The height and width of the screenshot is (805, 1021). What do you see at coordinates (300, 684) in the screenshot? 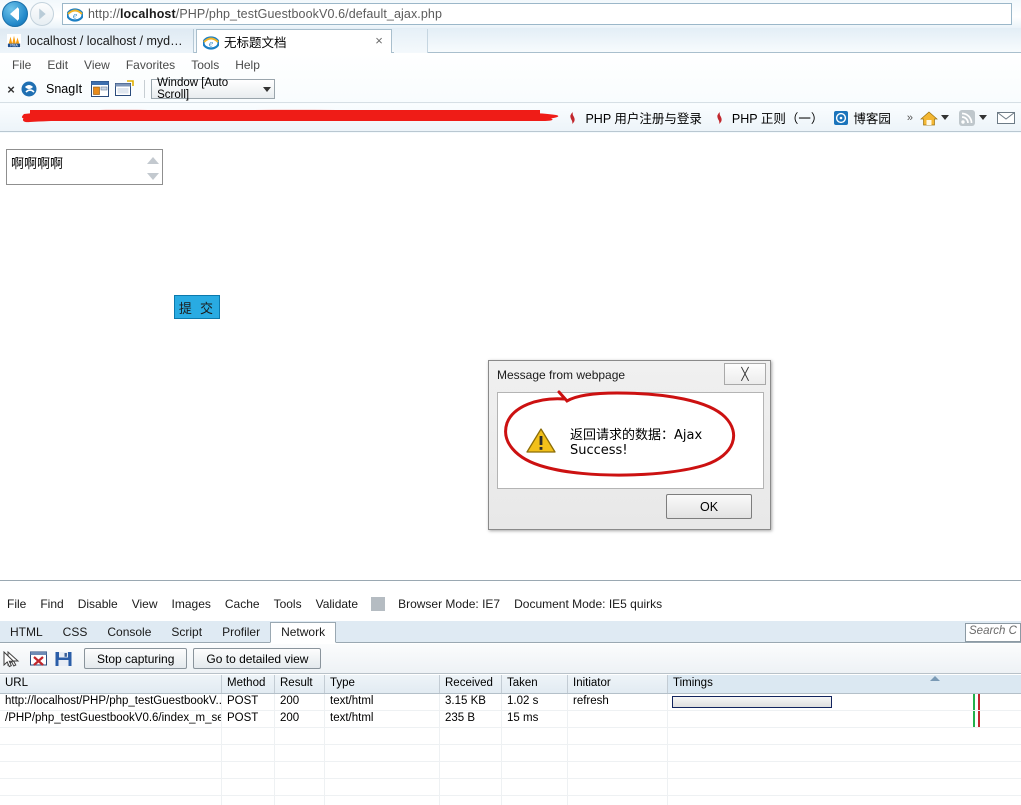
I see `column-header-result: Result` at bounding box center [300, 684].